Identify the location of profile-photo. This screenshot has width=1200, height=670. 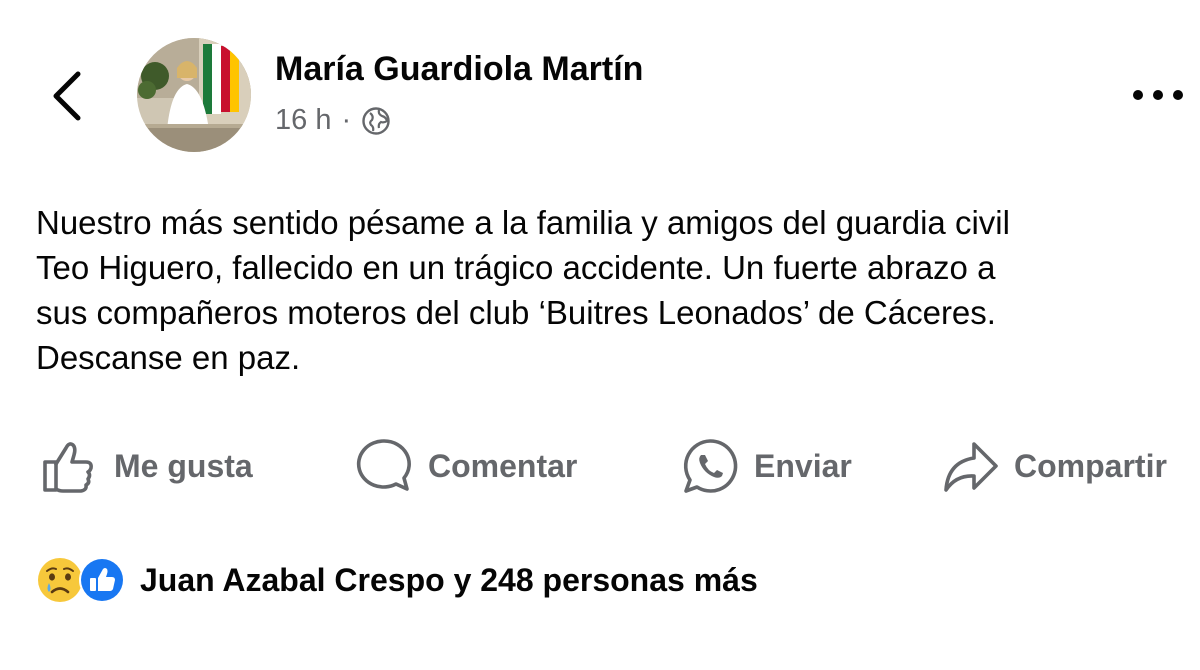
(194, 95).